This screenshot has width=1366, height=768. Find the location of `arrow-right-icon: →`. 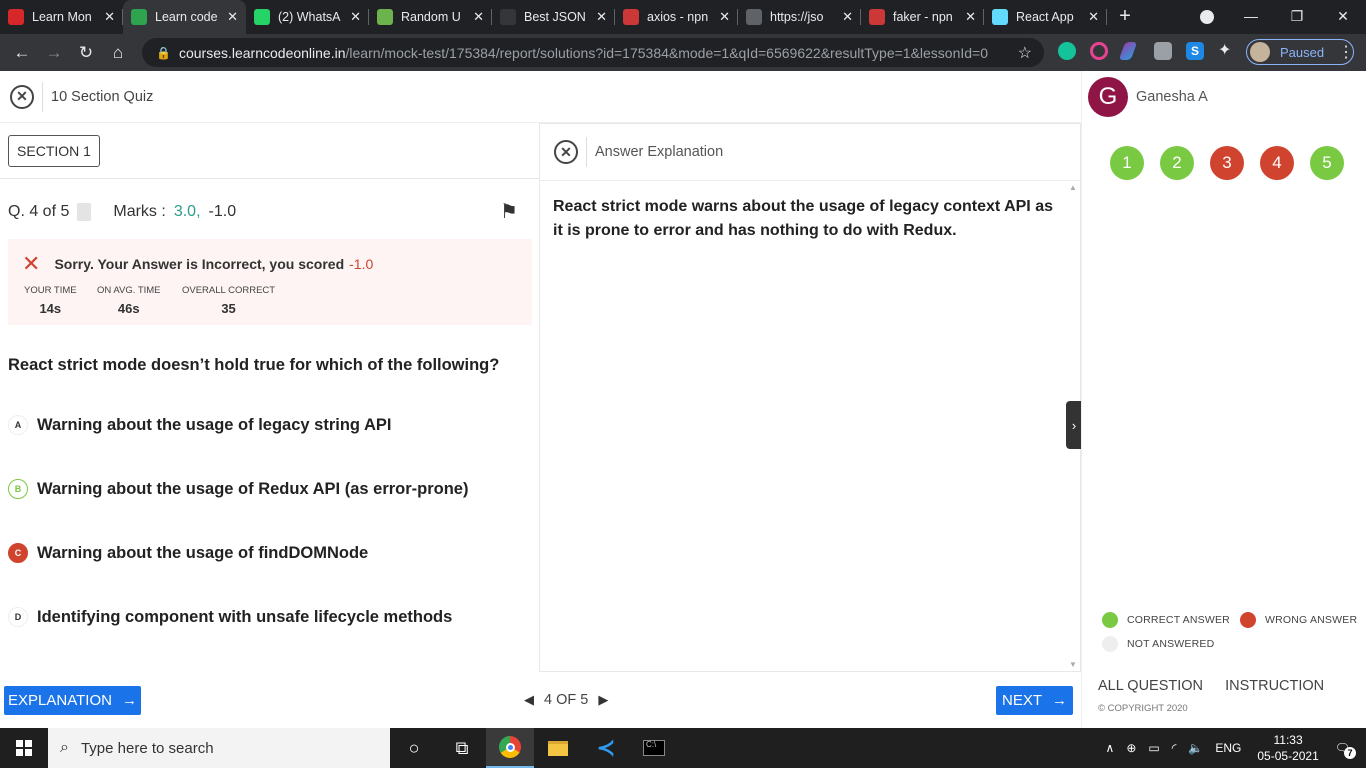

arrow-right-icon: → is located at coordinates (129, 700).